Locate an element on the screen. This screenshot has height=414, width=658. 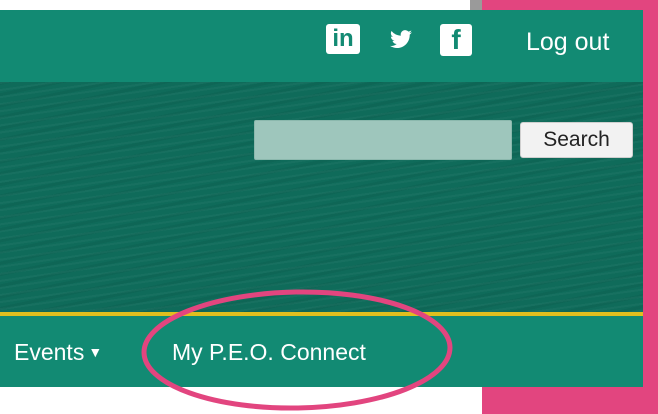
twitter-icon is located at coordinates (401, 40).